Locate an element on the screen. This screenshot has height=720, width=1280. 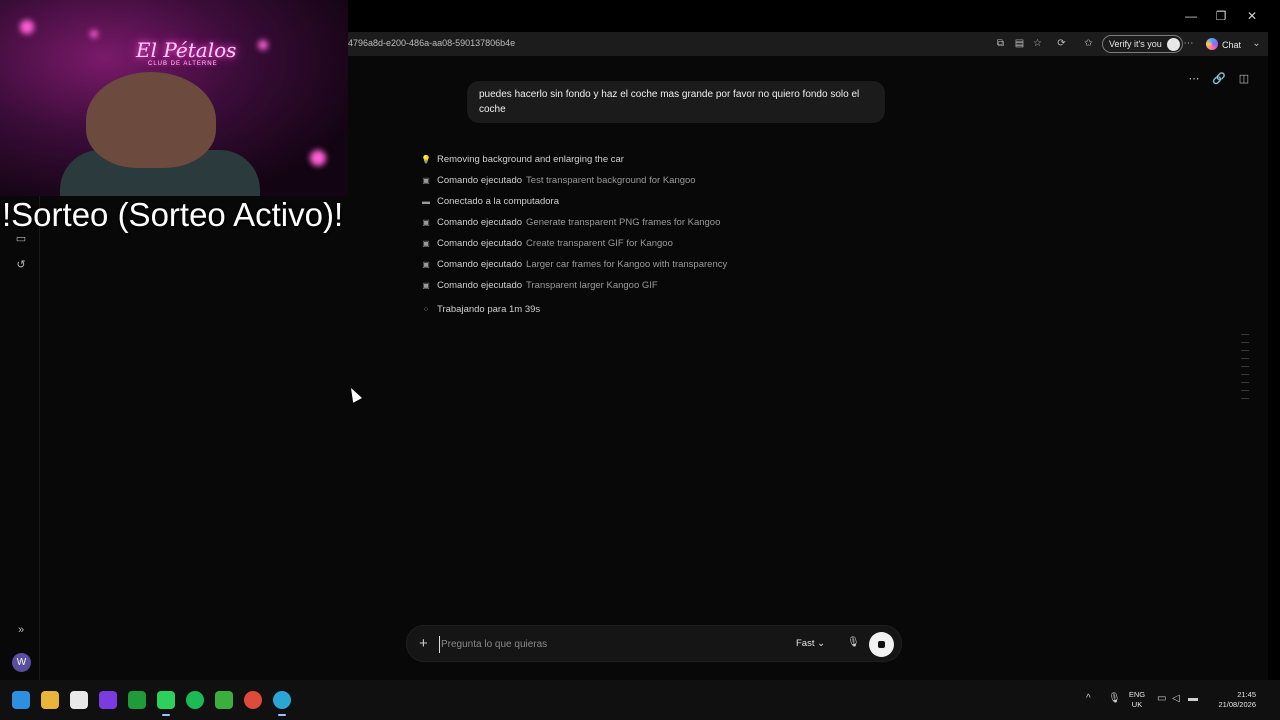
clock: 21:45 21/08/2026 is located at coordinates (1233, 700).